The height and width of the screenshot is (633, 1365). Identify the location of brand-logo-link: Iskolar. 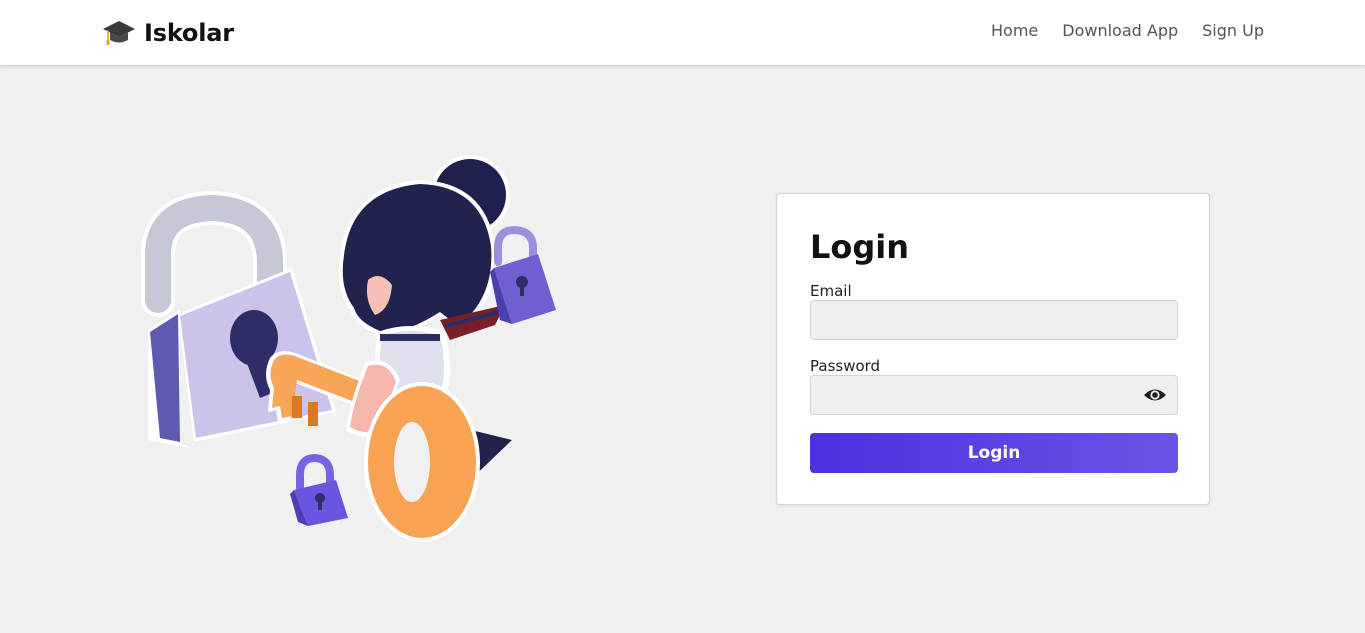
(168, 33).